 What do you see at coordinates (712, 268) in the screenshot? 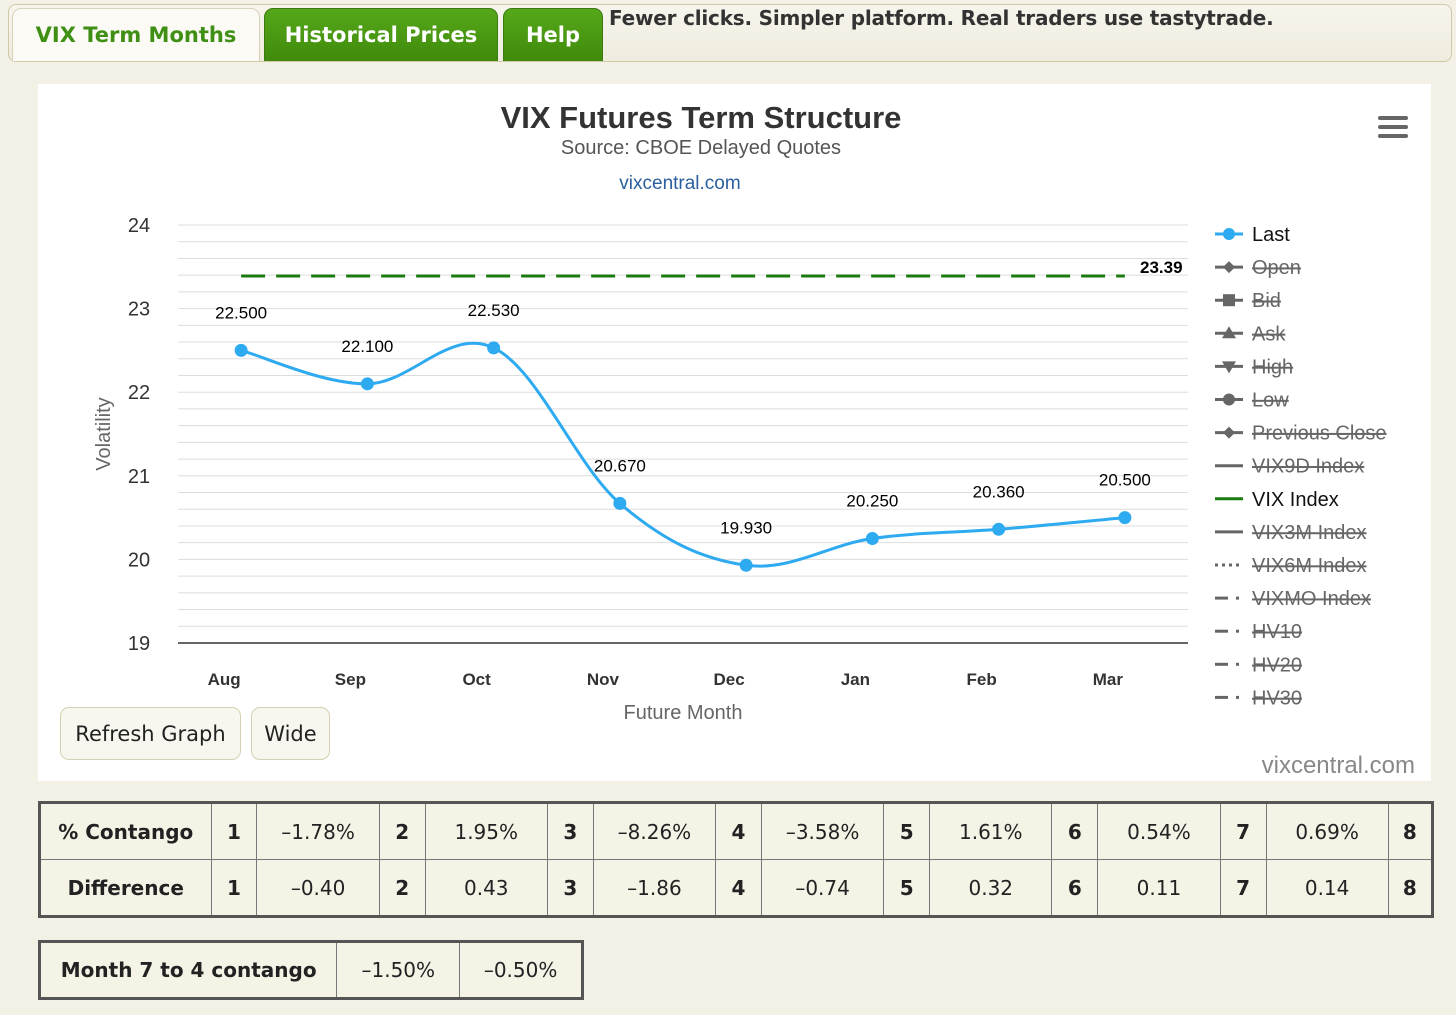
I see `vix-index-series: 23.39` at bounding box center [712, 268].